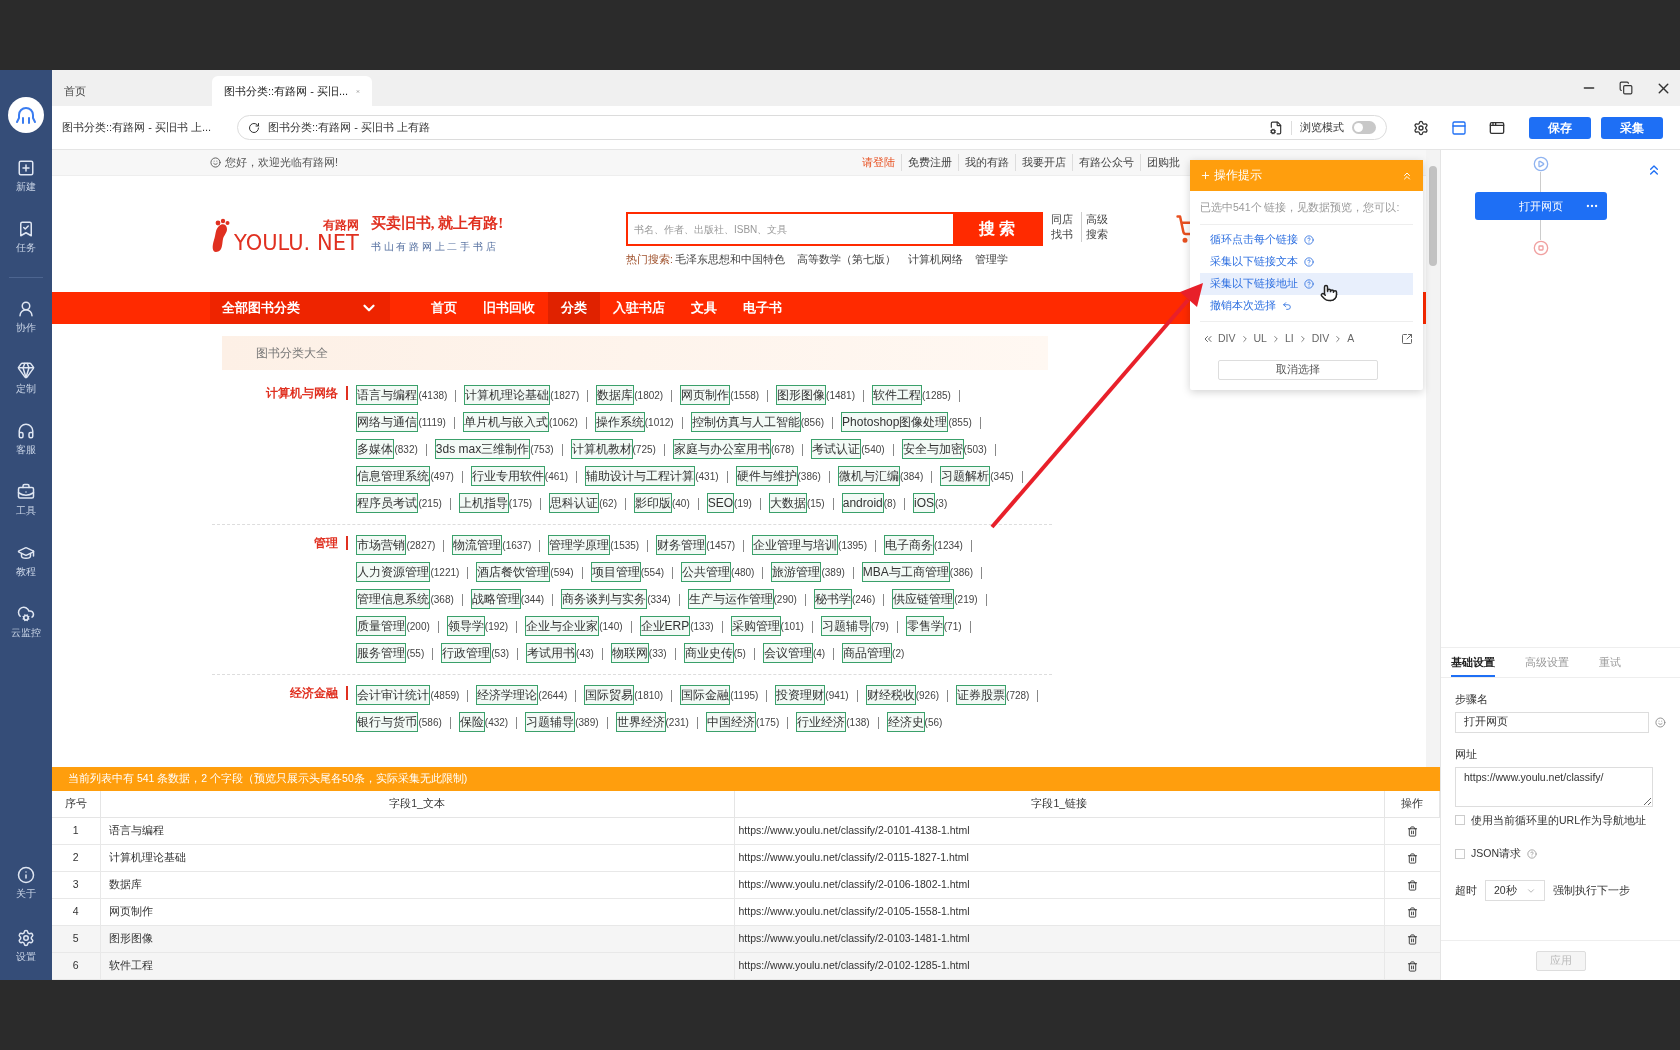  Describe the element at coordinates (26, 237) in the screenshot. I see `sidebar-item: 任务` at that location.